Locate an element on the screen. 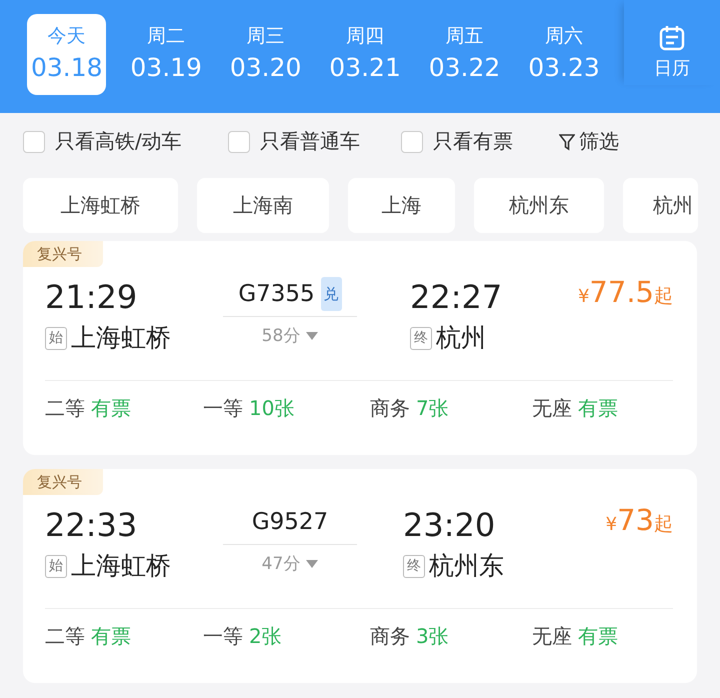  destination-station: 杭州东 is located at coordinates (466, 566).